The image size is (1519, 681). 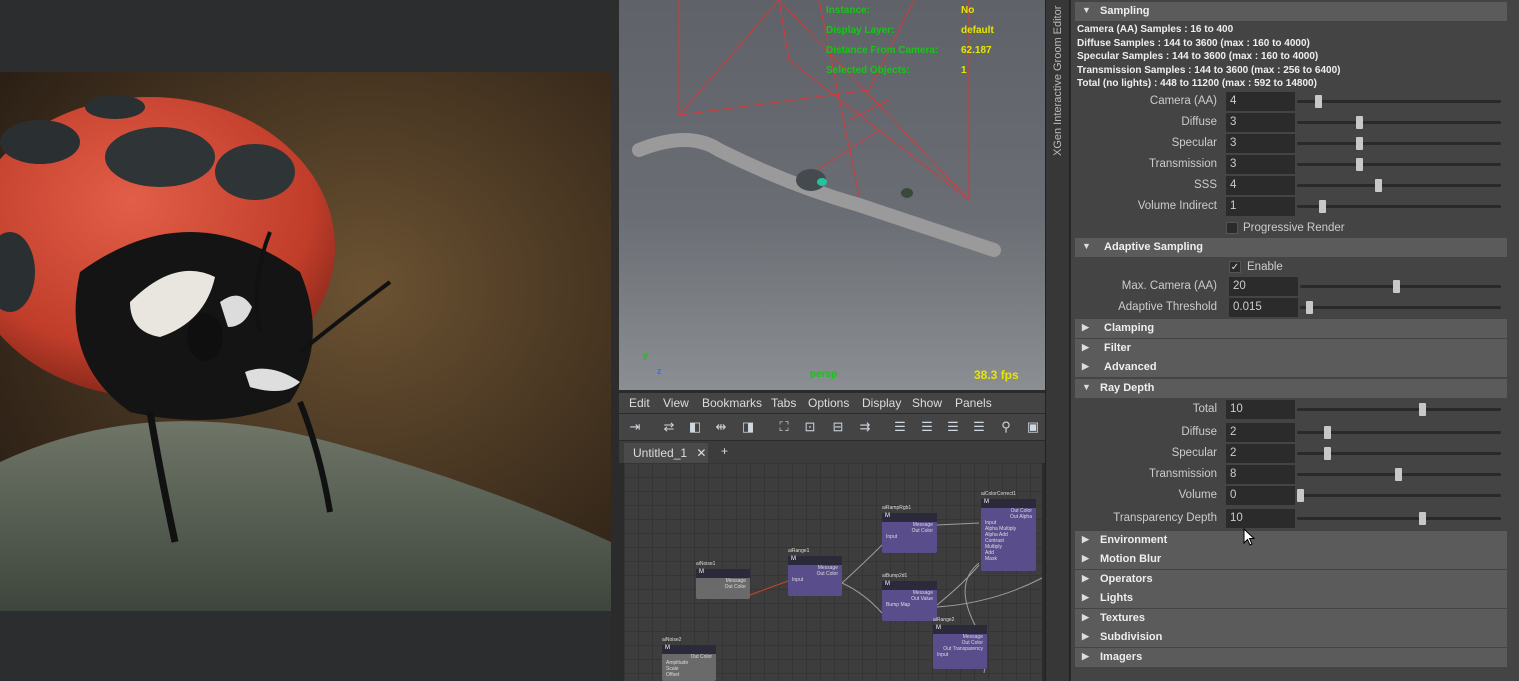 What do you see at coordinates (1291, 598) in the screenshot?
I see `section-lights: ▶ Lights` at bounding box center [1291, 598].